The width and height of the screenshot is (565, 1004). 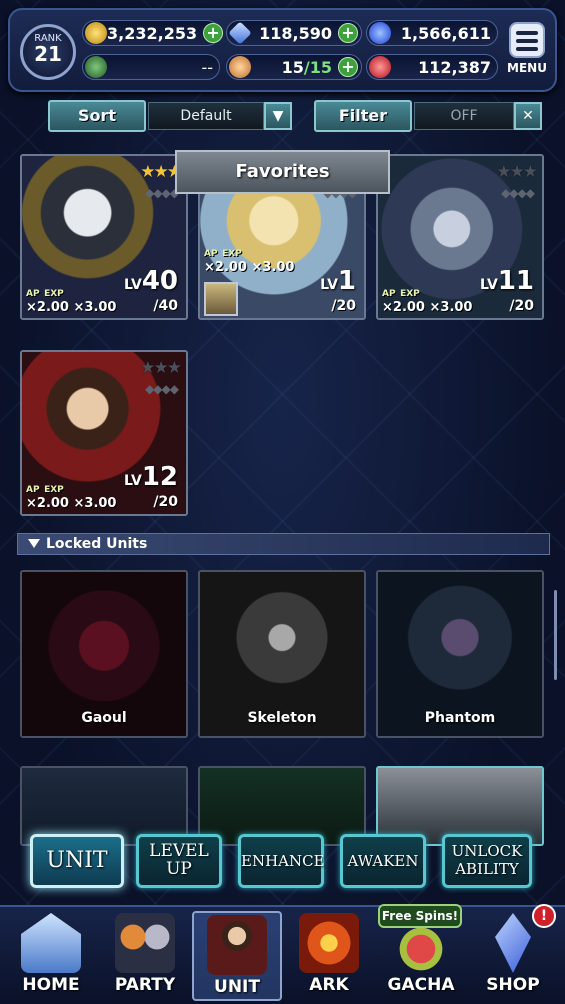 I want to click on bottom-nav: HOME PARTY UNIT ARK GACHA SHOP, so click(x=282, y=954).